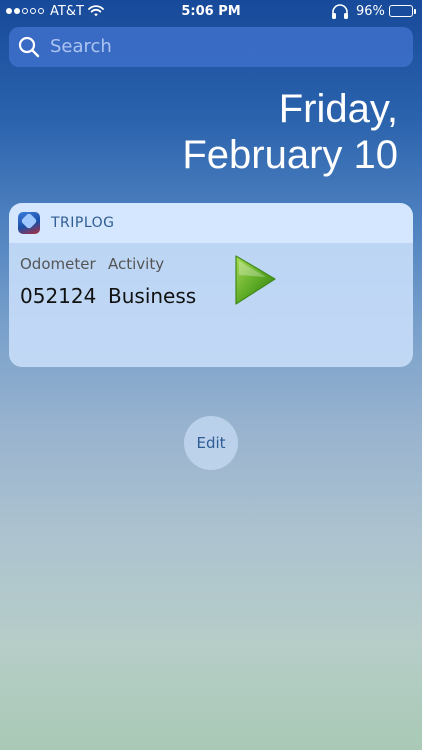 The width and height of the screenshot is (422, 750). What do you see at coordinates (211, 223) in the screenshot?
I see `widget-header: TRIPLOG` at bounding box center [211, 223].